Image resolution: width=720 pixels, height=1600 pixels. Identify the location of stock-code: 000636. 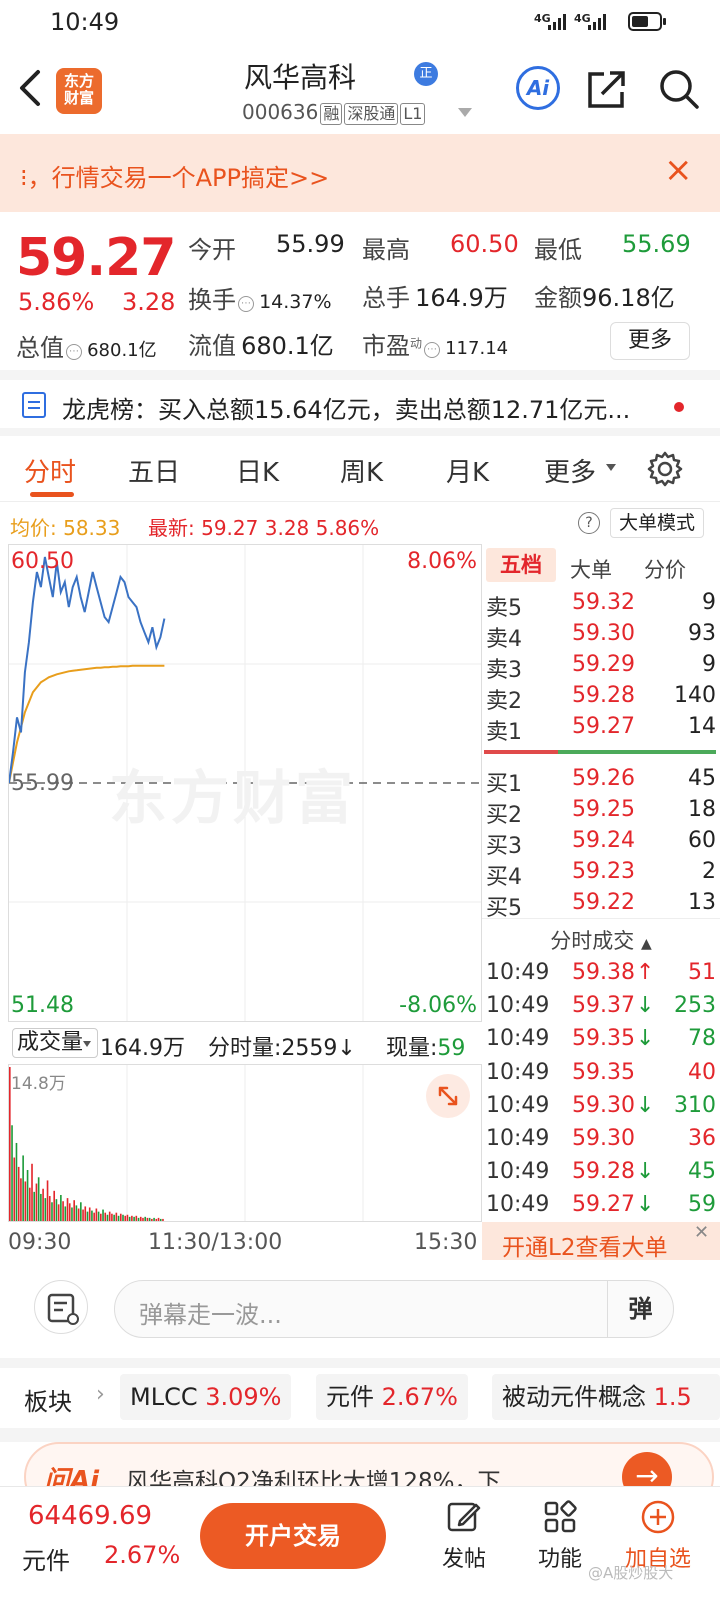
(280, 112).